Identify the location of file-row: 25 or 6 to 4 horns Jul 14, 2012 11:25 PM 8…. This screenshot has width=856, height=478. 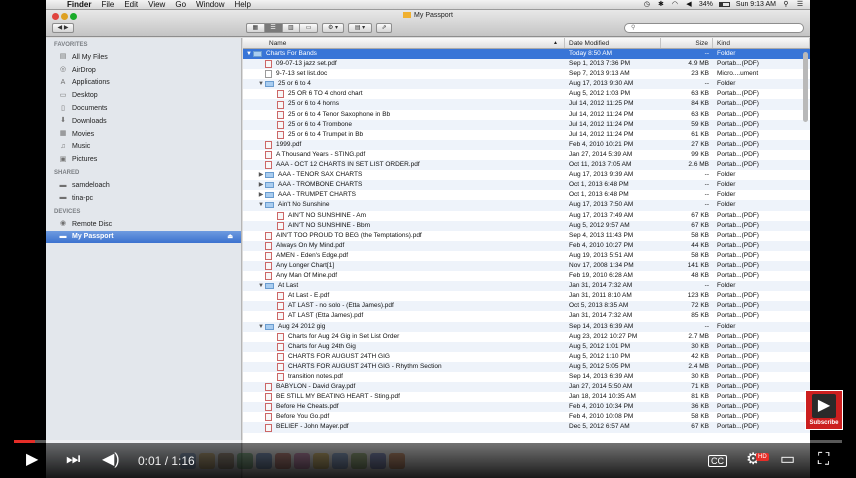
(526, 104).